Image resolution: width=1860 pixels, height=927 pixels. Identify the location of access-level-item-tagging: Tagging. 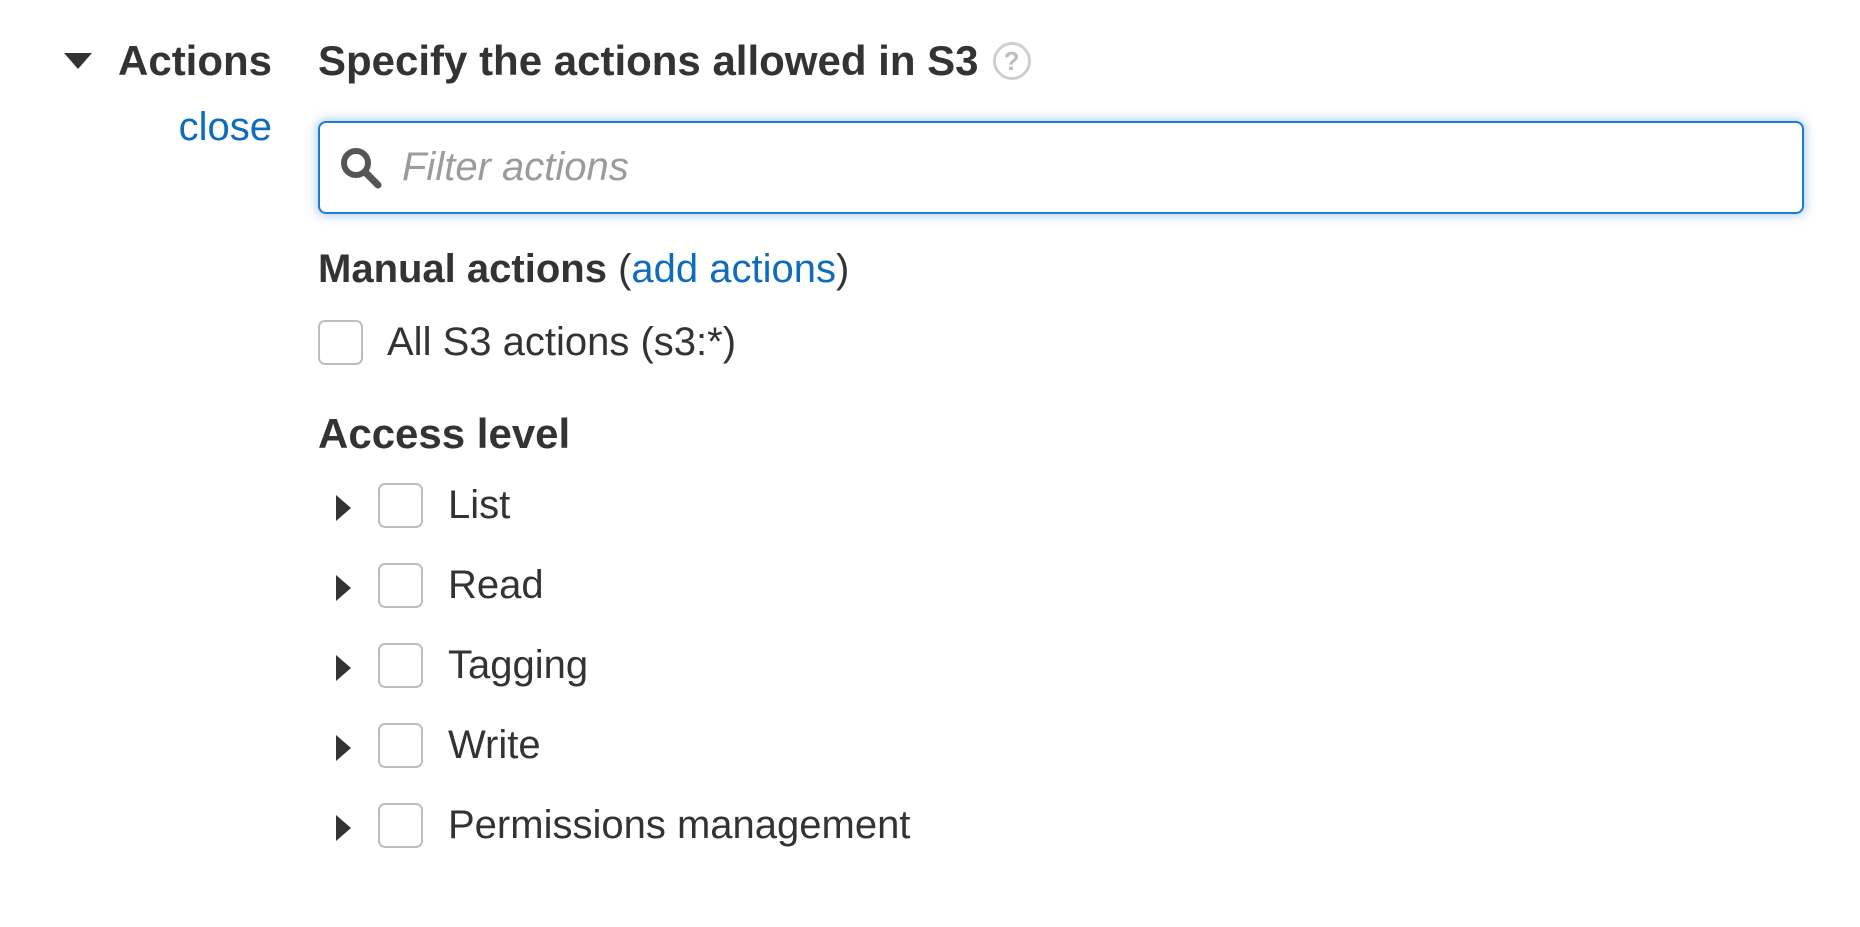
(623, 665).